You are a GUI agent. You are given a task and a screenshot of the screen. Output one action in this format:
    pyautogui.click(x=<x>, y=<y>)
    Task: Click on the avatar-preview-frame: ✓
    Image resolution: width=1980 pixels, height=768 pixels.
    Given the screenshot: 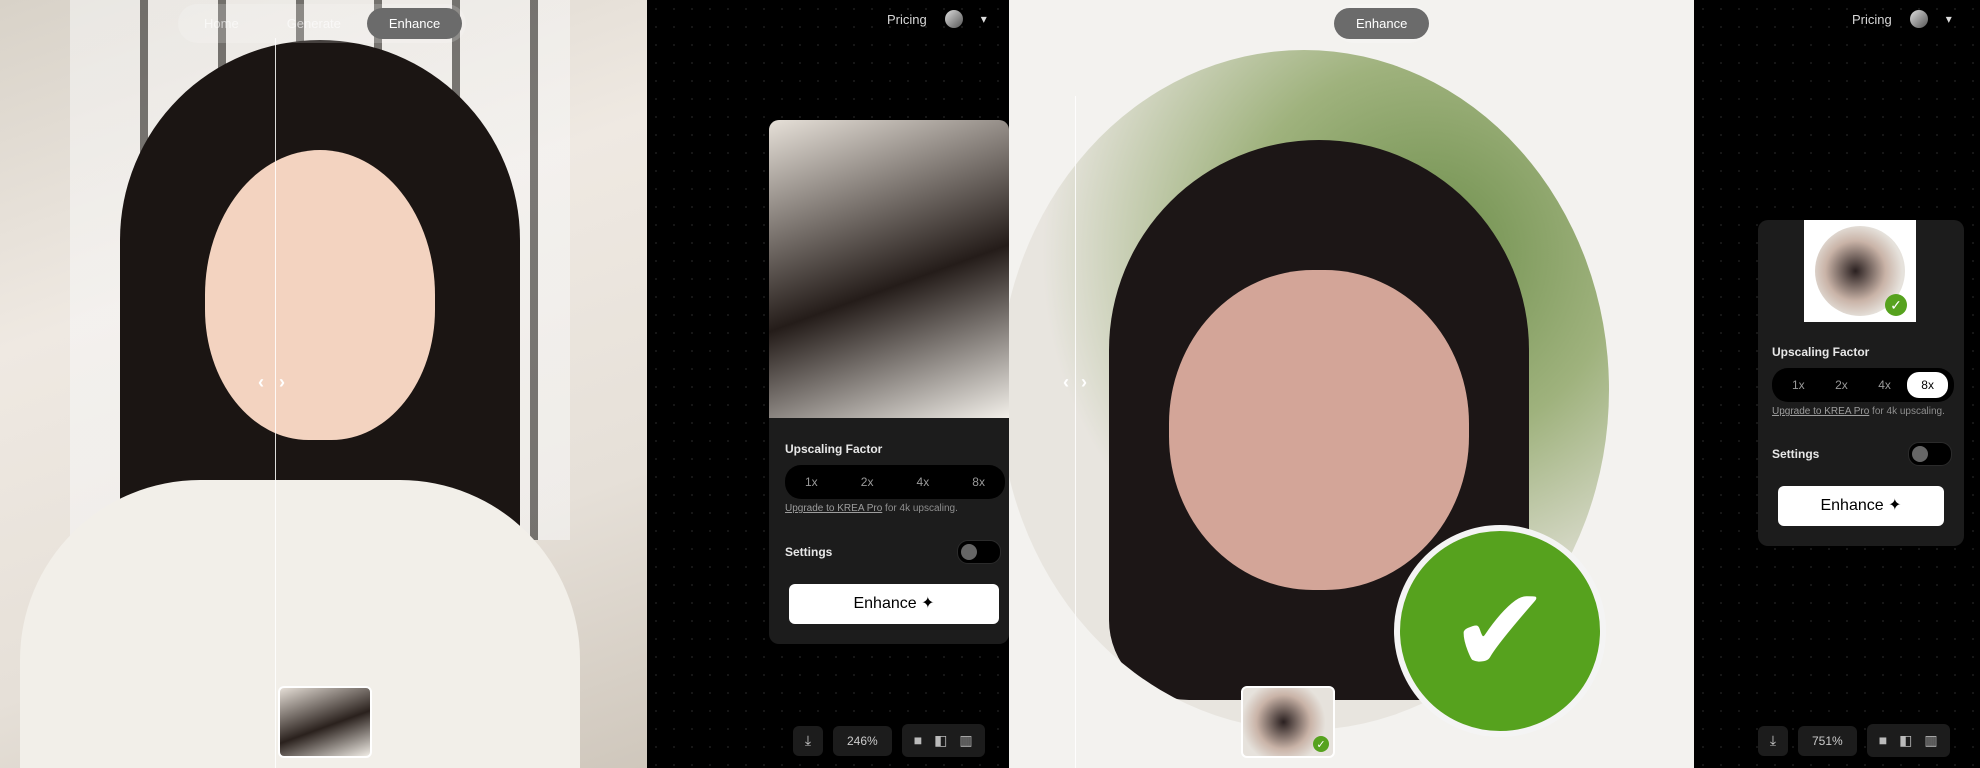 What is the action you would take?
    pyautogui.click(x=1860, y=271)
    